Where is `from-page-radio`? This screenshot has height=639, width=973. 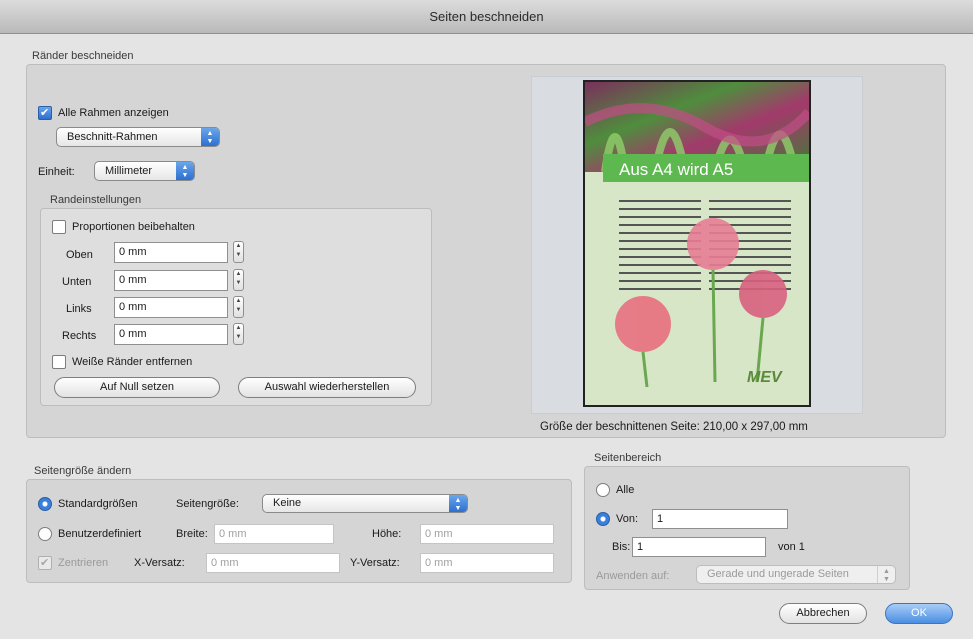 from-page-radio is located at coordinates (603, 519).